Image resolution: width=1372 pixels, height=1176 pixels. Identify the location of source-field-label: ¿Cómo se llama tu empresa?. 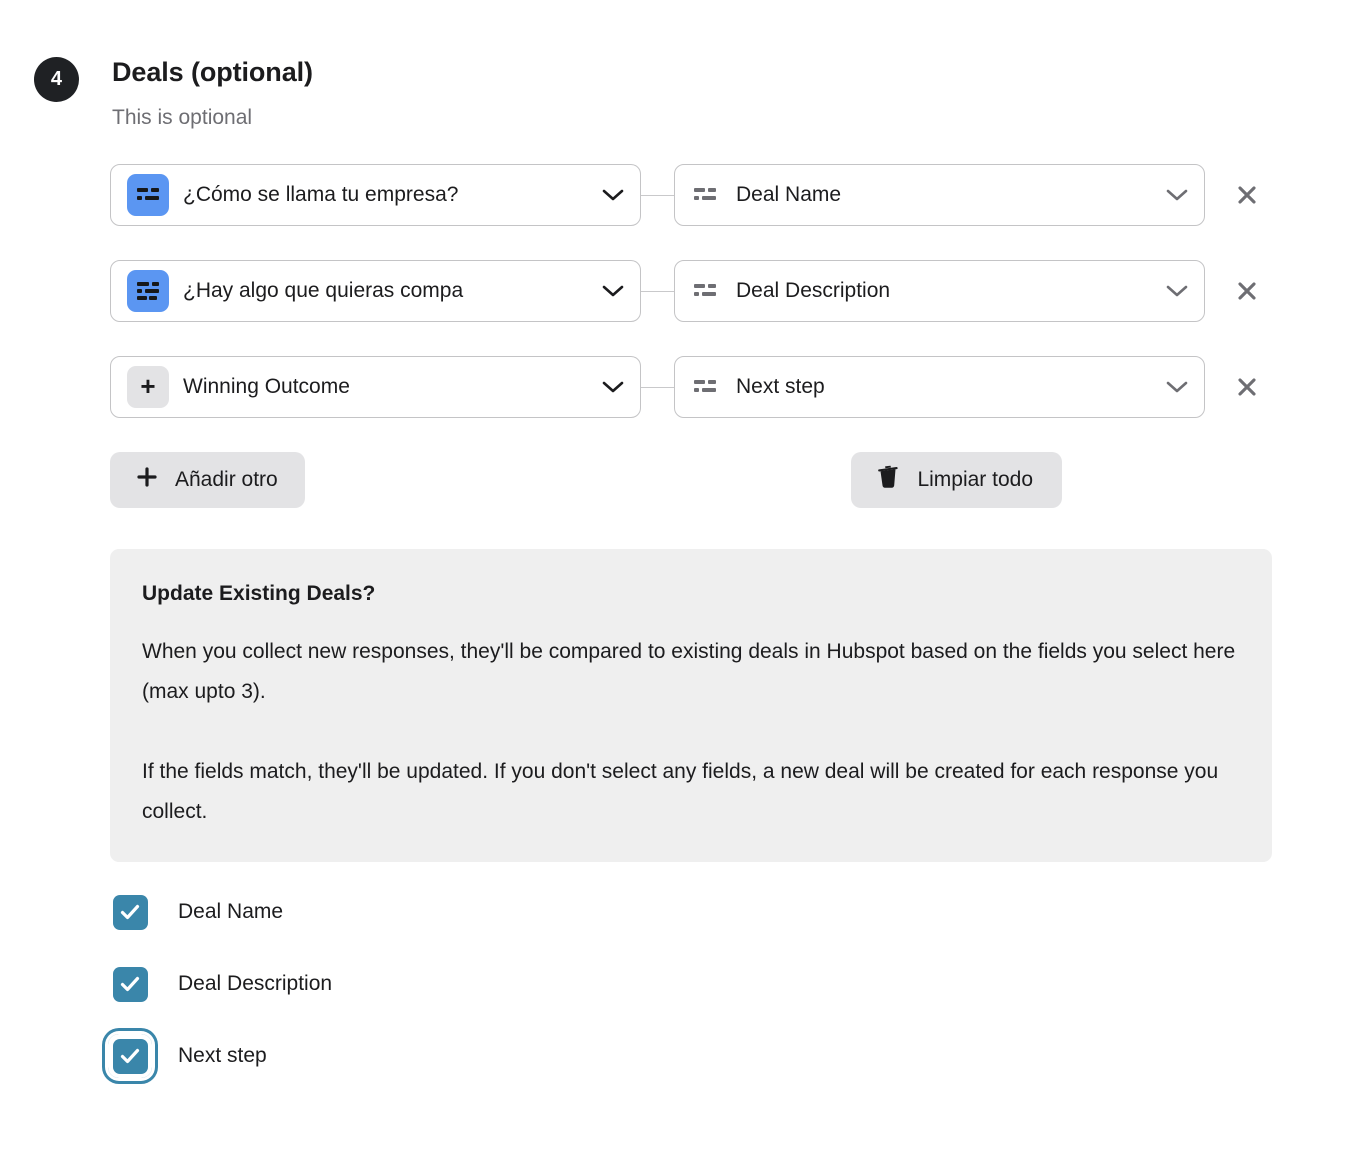
(321, 194).